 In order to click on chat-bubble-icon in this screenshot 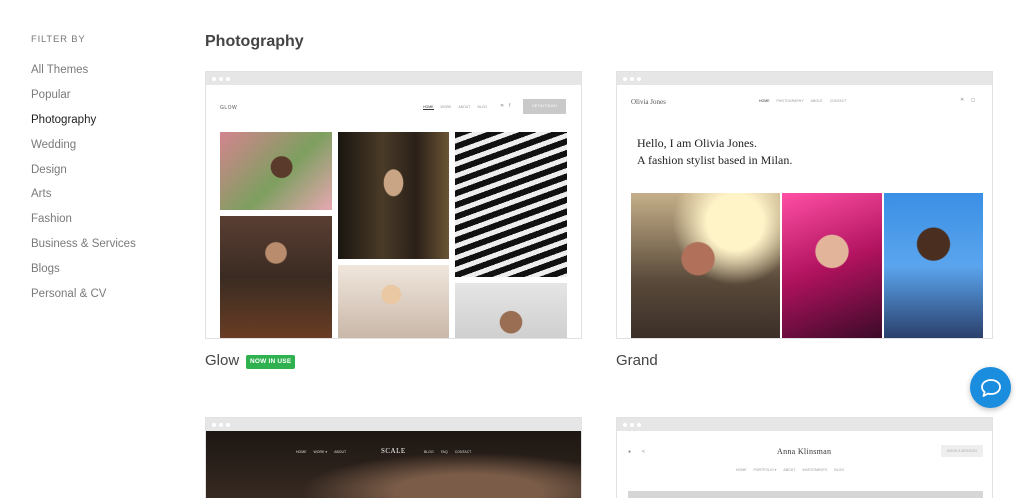, I will do `click(990, 387)`.